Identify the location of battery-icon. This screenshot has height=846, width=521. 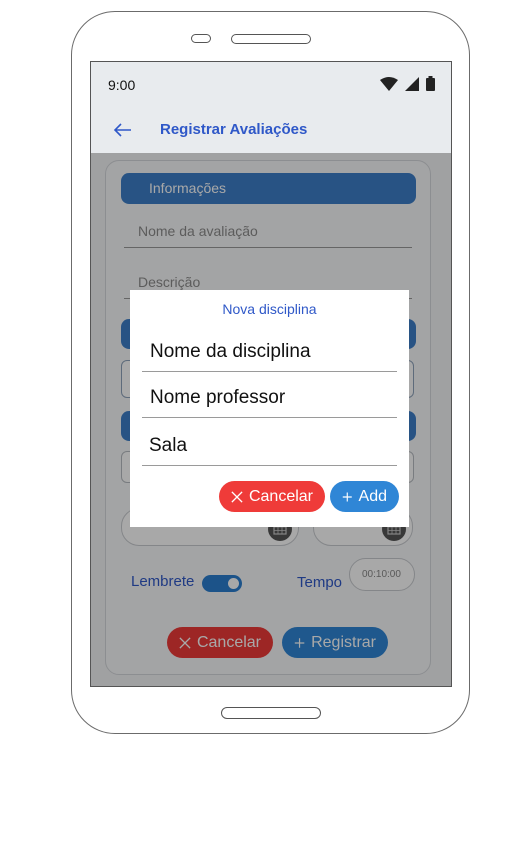
(430, 83).